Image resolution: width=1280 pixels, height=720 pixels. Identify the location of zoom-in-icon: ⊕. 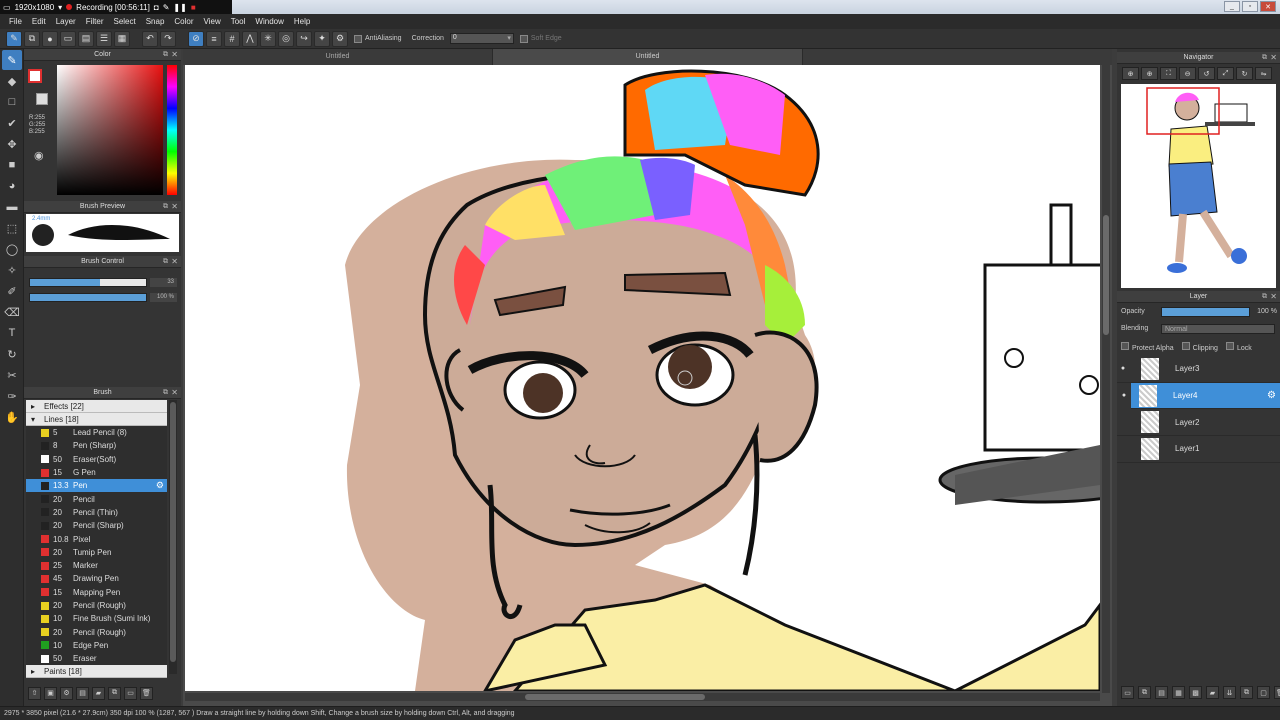
(1130, 73).